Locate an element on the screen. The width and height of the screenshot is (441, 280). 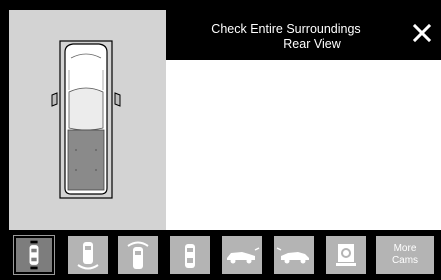
trailer-cam-button is located at coordinates (346, 255).